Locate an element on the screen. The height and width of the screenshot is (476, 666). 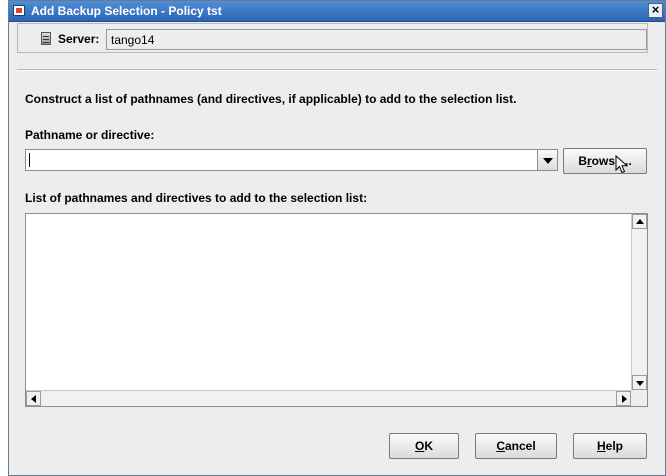
app-icon is located at coordinates (19, 10).